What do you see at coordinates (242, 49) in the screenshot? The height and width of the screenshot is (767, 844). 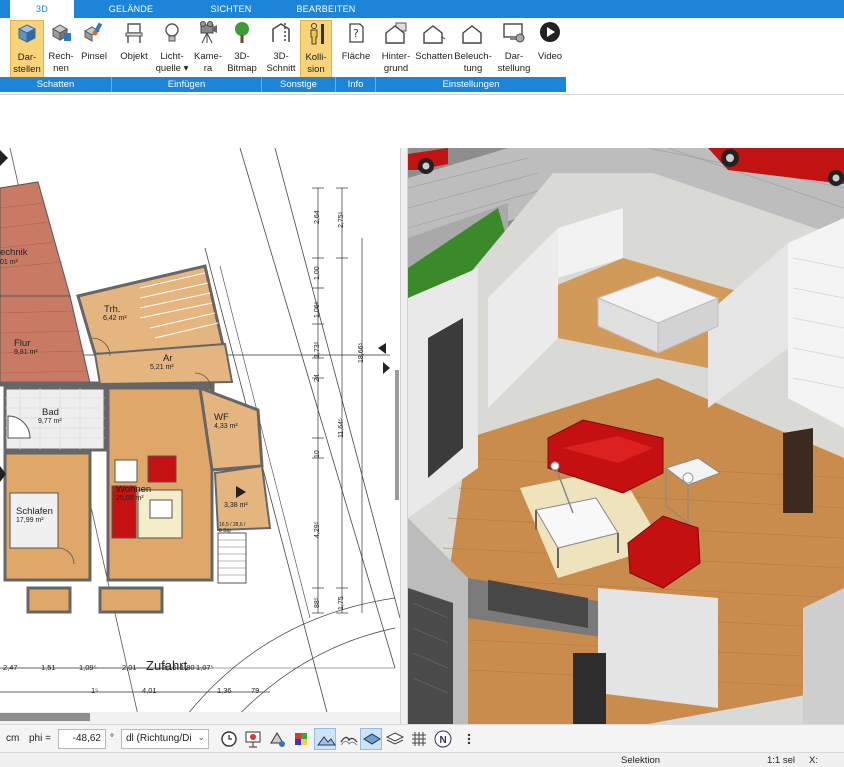 I see `3d-bitmap-button: 3D- Bitmap` at bounding box center [242, 49].